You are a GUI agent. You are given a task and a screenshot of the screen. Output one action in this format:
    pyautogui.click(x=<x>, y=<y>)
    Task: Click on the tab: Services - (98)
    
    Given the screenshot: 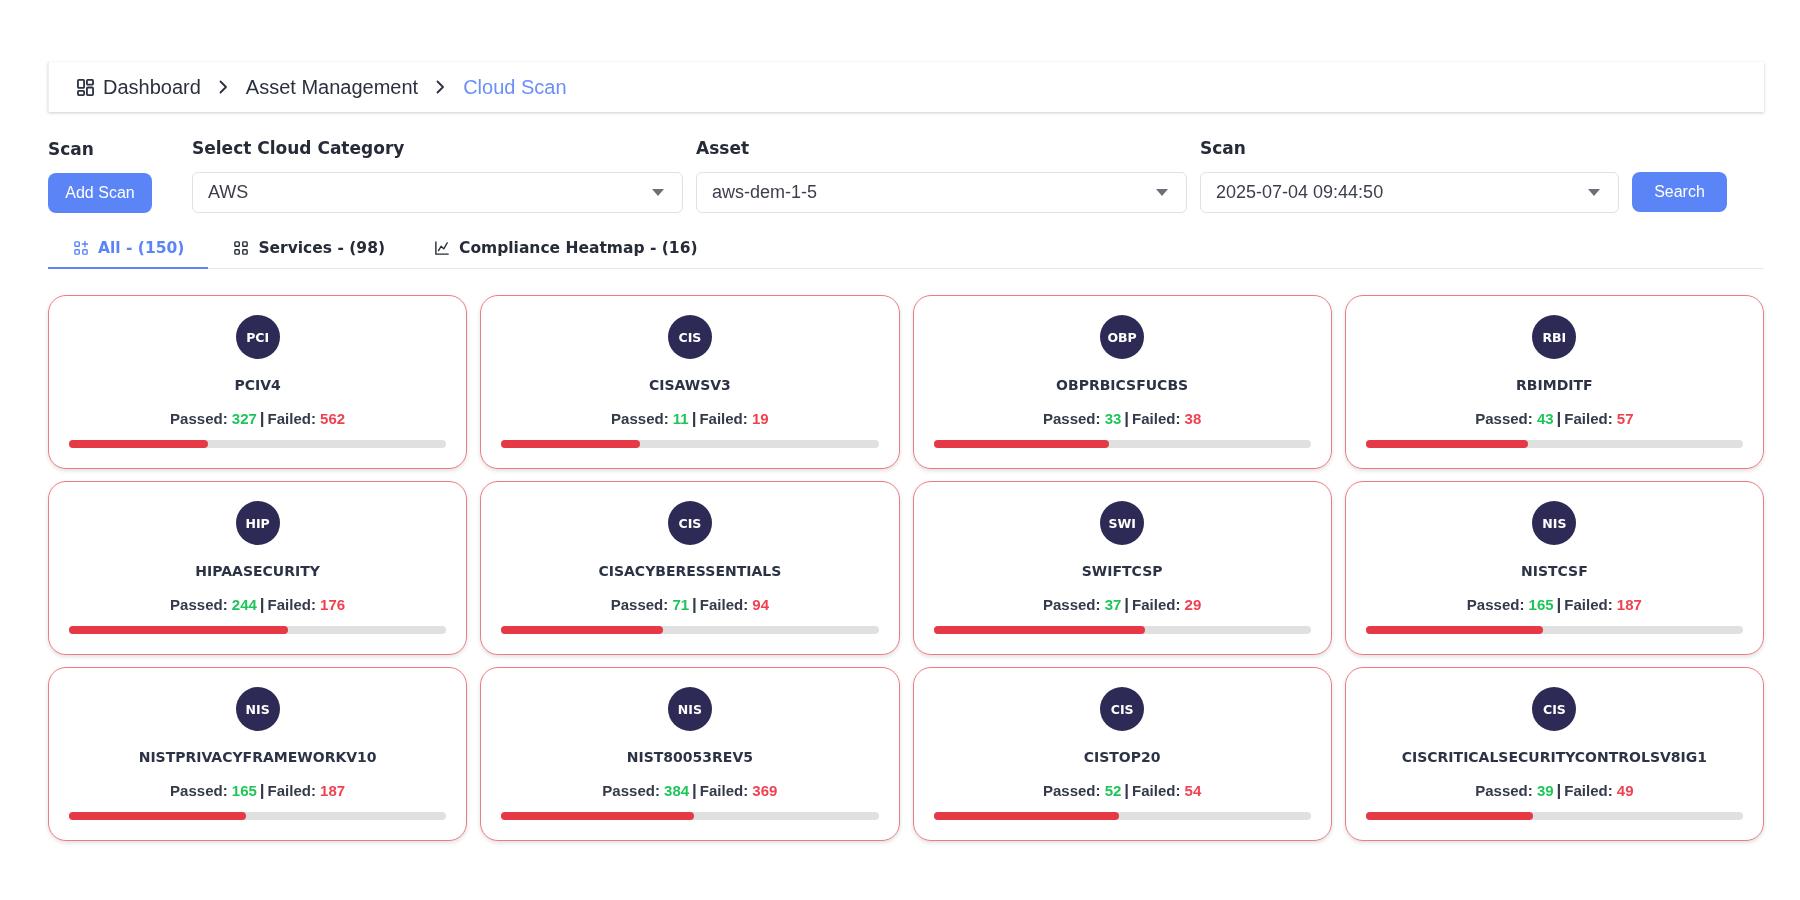 What is the action you would take?
    pyautogui.click(x=308, y=248)
    